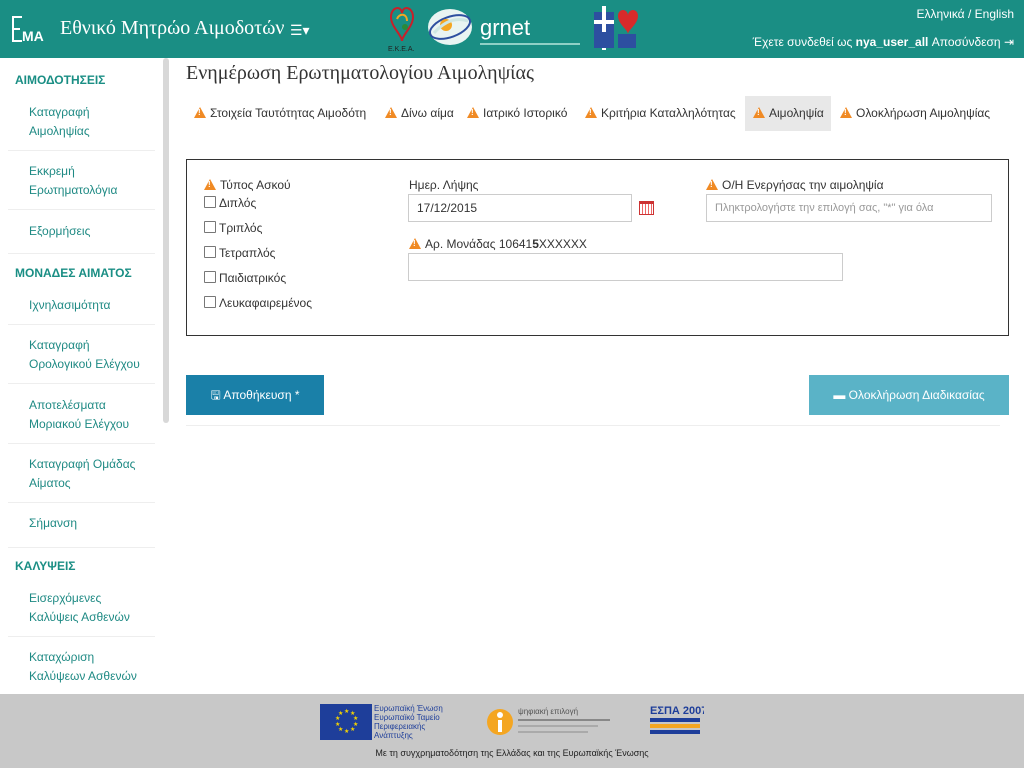 The width and height of the screenshot is (1024, 768). Describe the element at coordinates (210, 202) in the screenshot. I see `bag-type-double-checkbox` at that location.